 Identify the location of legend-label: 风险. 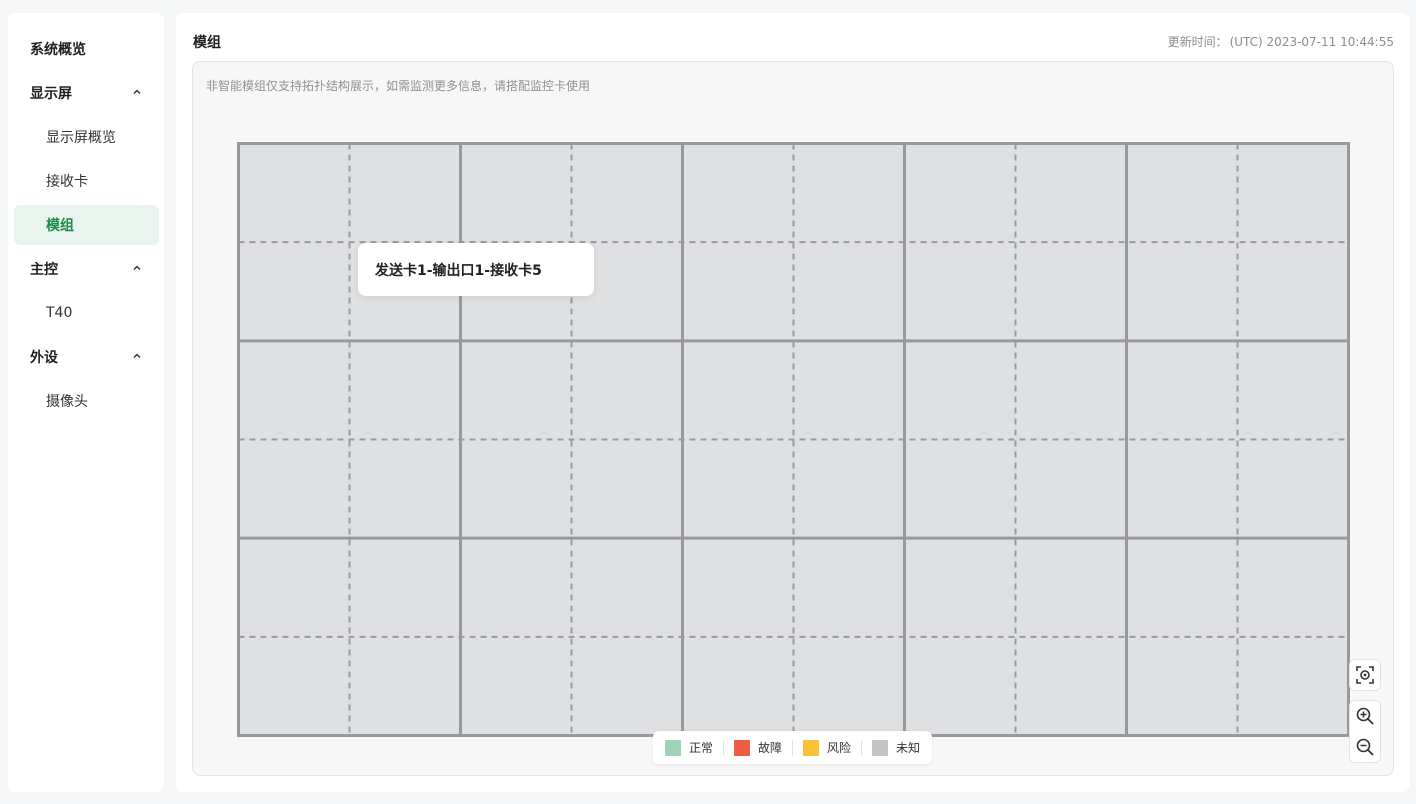
(839, 748).